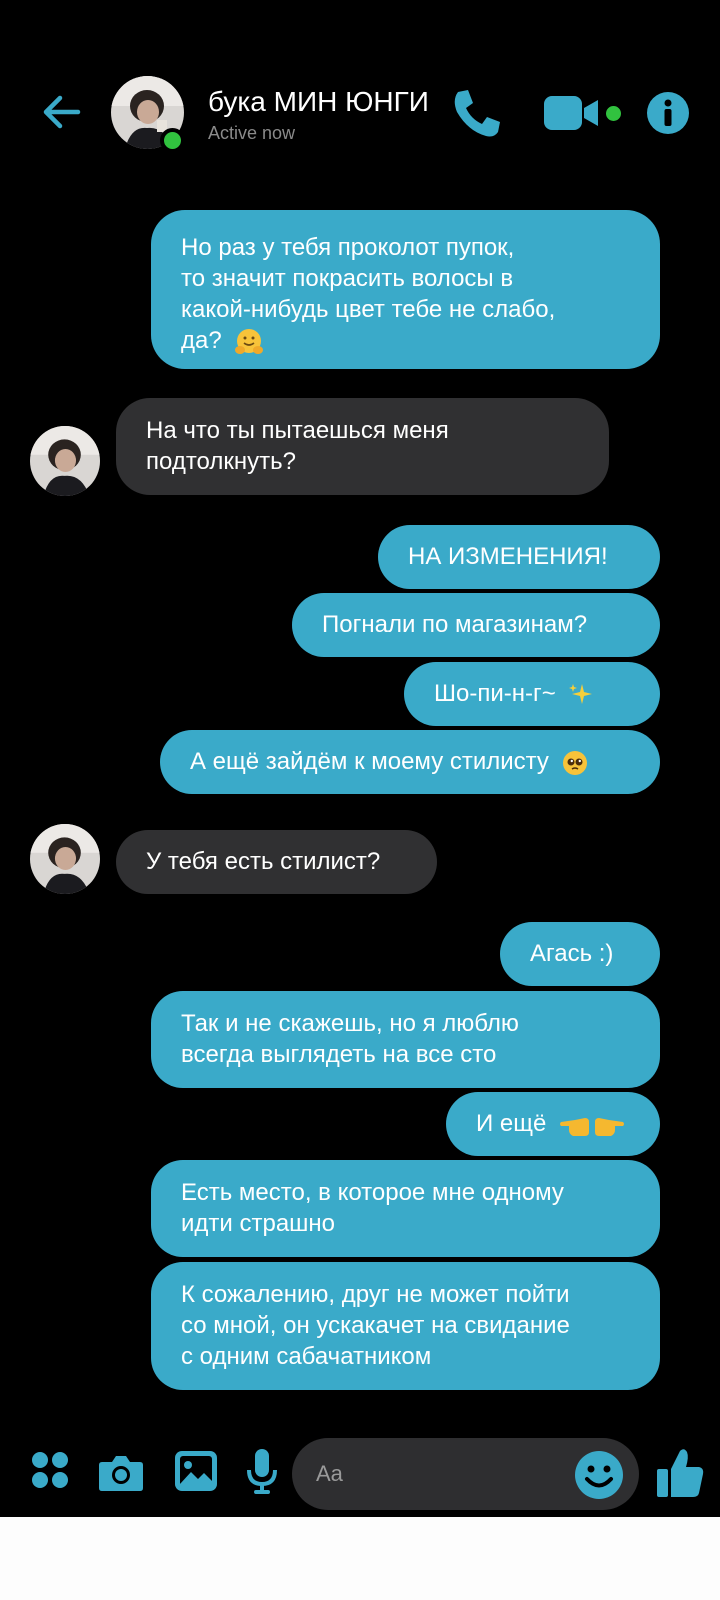 The image size is (720, 1600). What do you see at coordinates (613, 113) in the screenshot?
I see `video-online-indicator` at bounding box center [613, 113].